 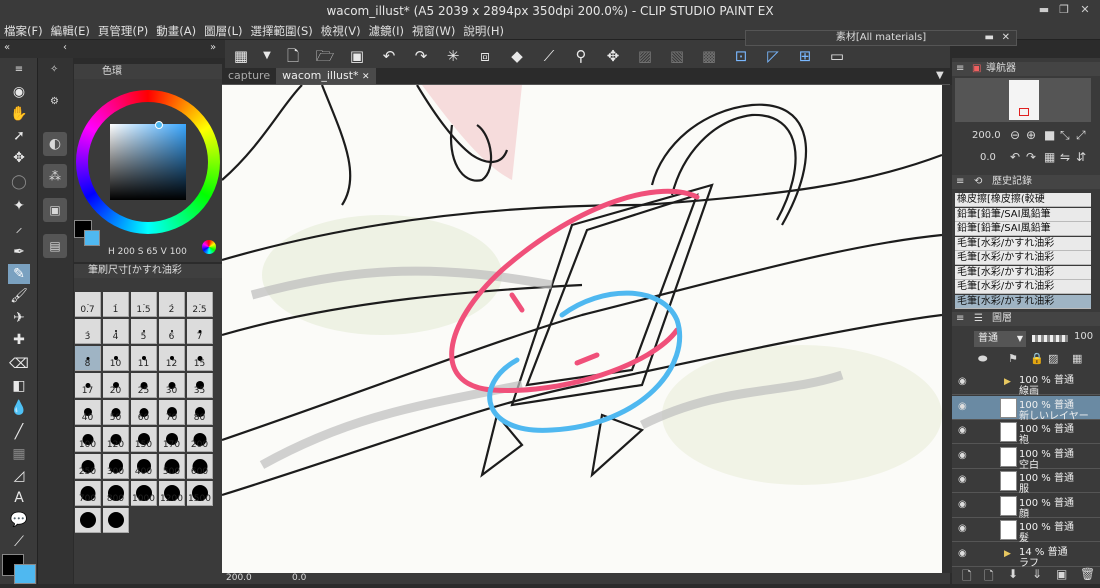 I want to click on brush-size-cell: 170, so click(x=172, y=439).